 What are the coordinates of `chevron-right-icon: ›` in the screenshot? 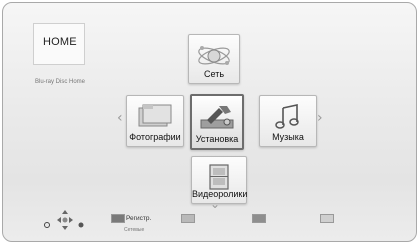 It's located at (320, 118).